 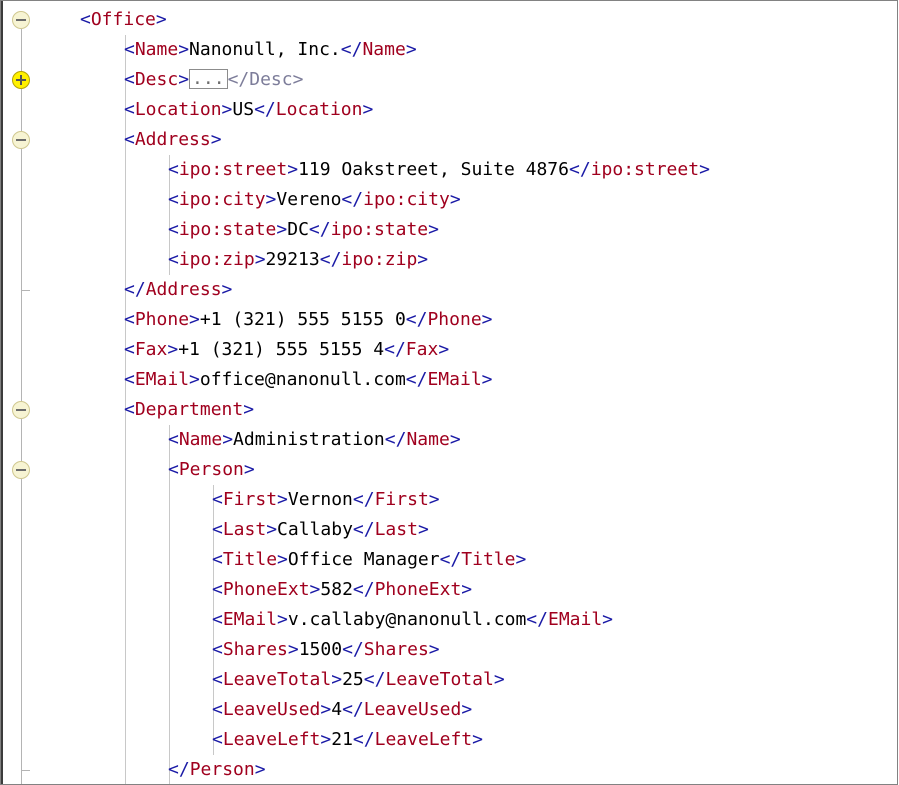 What do you see at coordinates (309, 199) in the screenshot?
I see `element-text: Vereno` at bounding box center [309, 199].